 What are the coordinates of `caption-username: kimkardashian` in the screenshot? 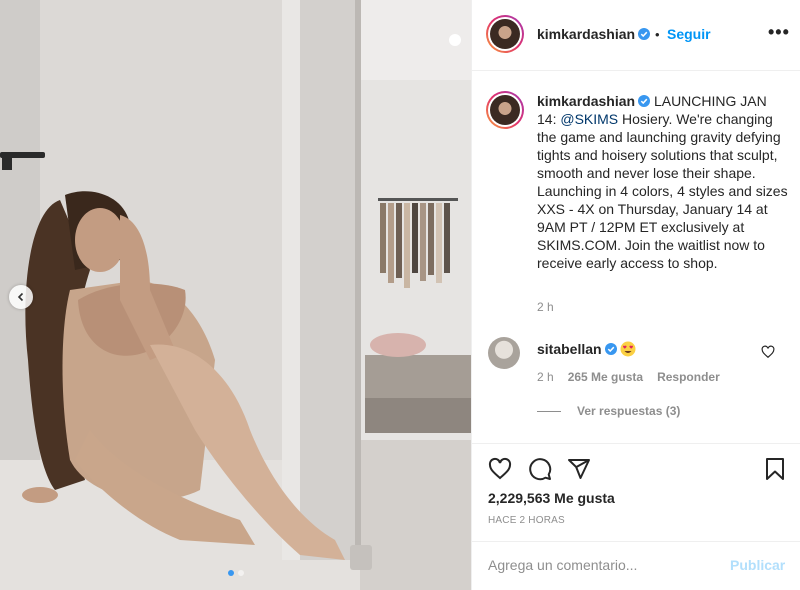 It's located at (586, 101).